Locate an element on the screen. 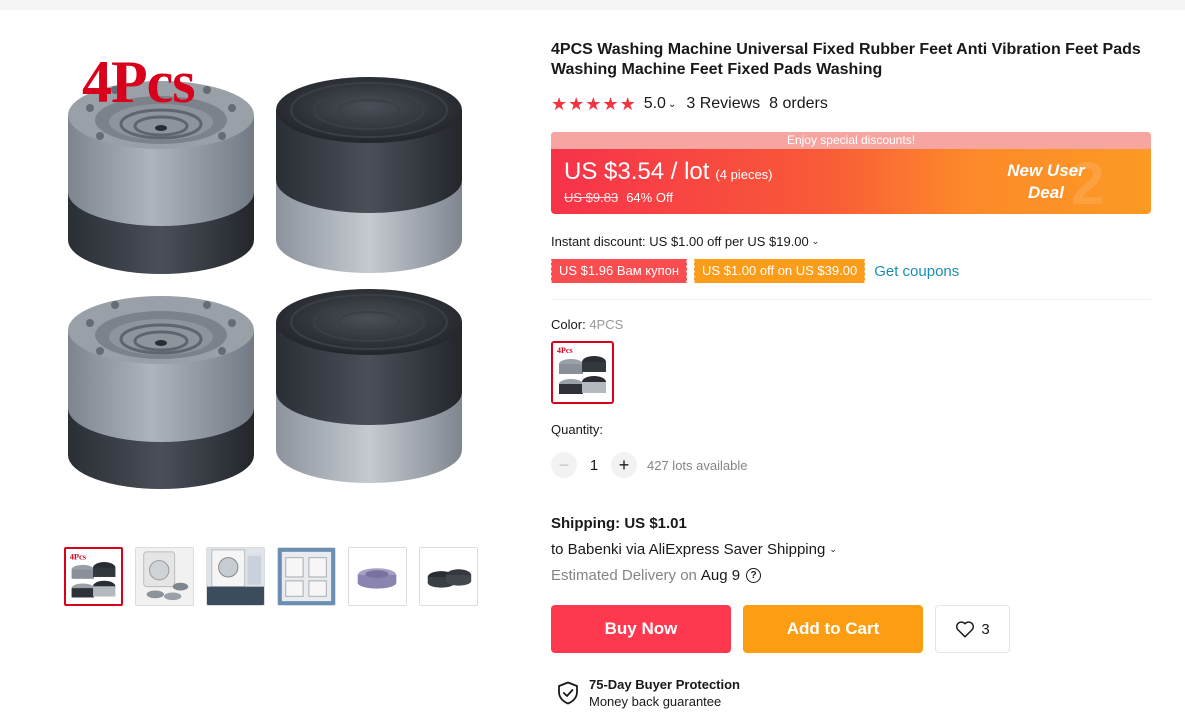 The height and width of the screenshot is (726, 1185). shield-check-icon is located at coordinates (568, 693).